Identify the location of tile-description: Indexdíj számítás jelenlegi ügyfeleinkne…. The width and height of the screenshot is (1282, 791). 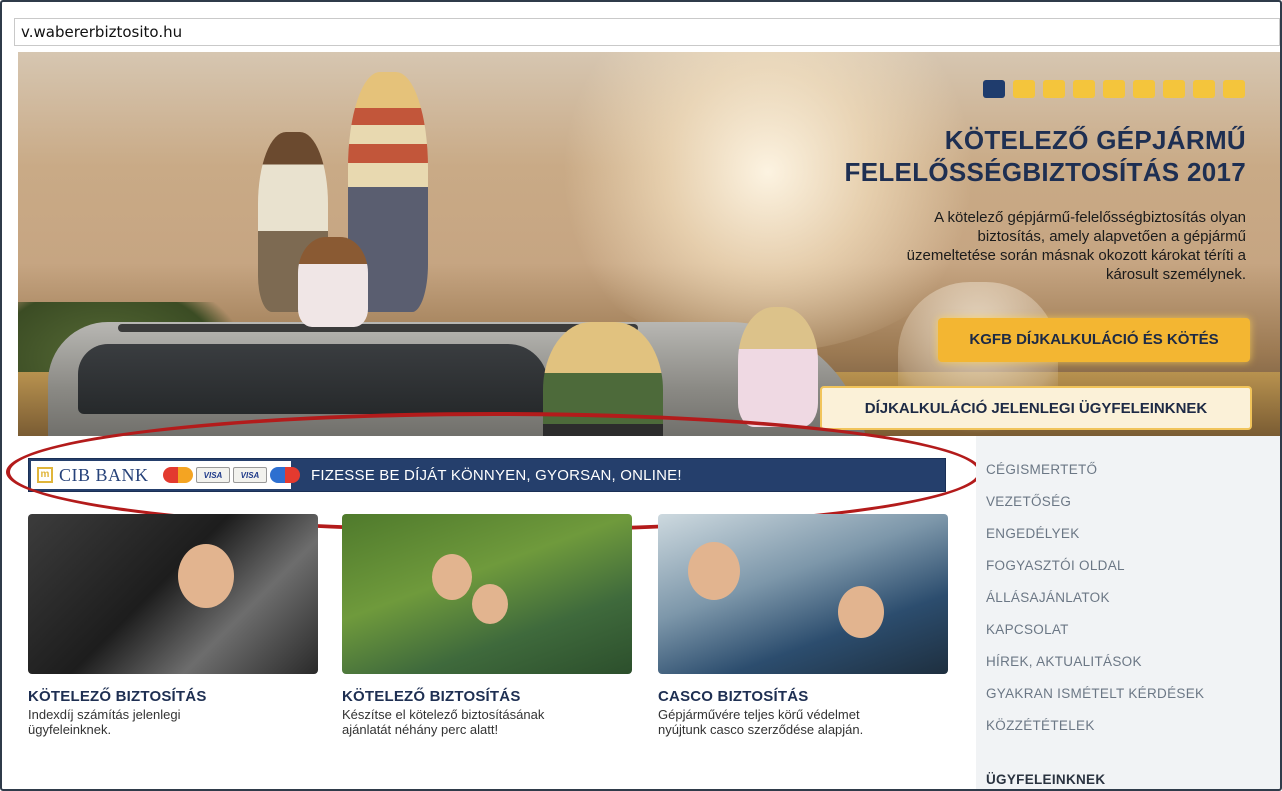
(168, 722).